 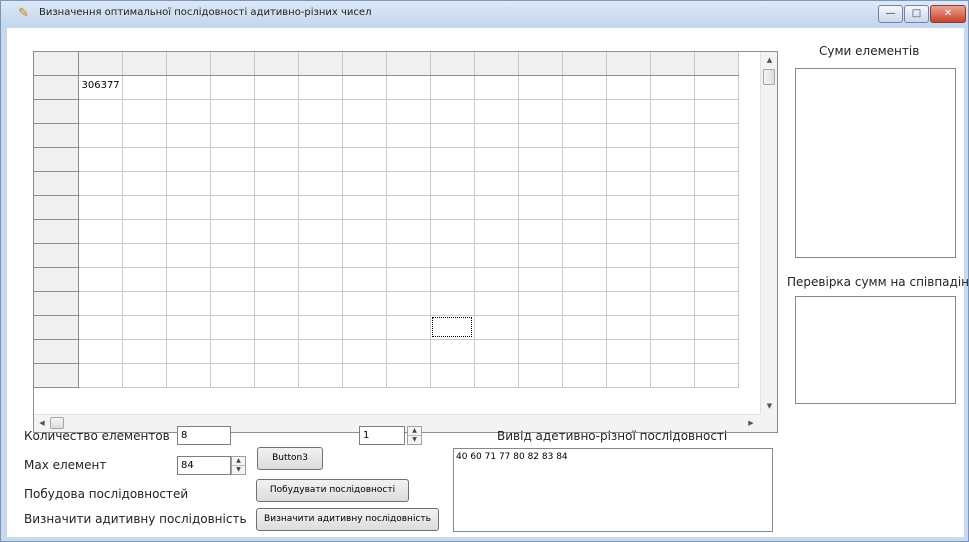 What do you see at coordinates (613, 490) in the screenshot?
I see `output-memo: 40 60 71 77 80 82 83 84` at bounding box center [613, 490].